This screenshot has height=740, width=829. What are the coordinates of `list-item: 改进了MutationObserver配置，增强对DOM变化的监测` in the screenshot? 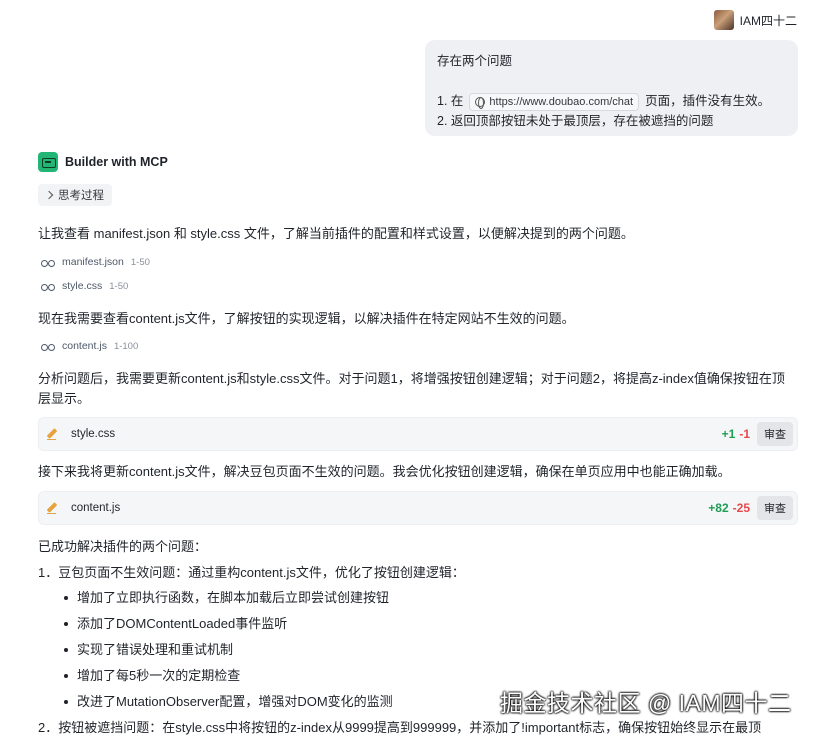 It's located at (228, 702).